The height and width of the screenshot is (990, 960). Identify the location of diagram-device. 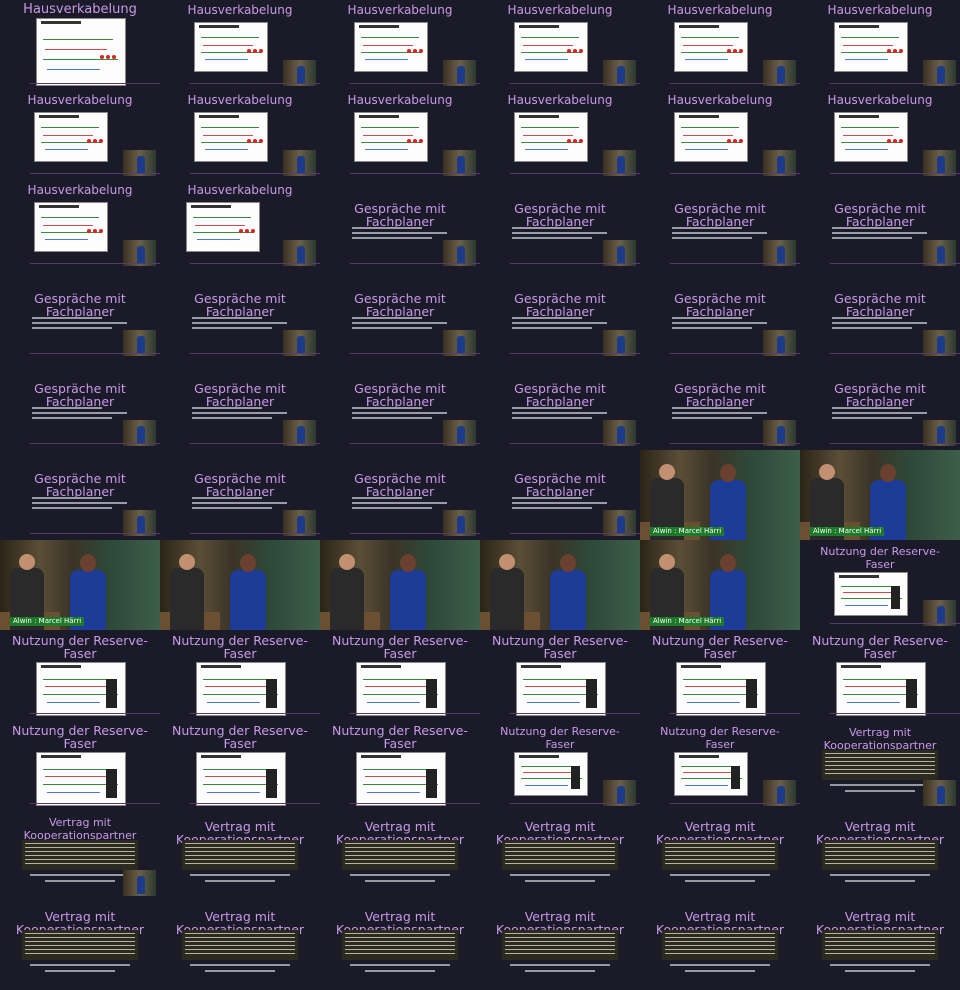
(271, 783).